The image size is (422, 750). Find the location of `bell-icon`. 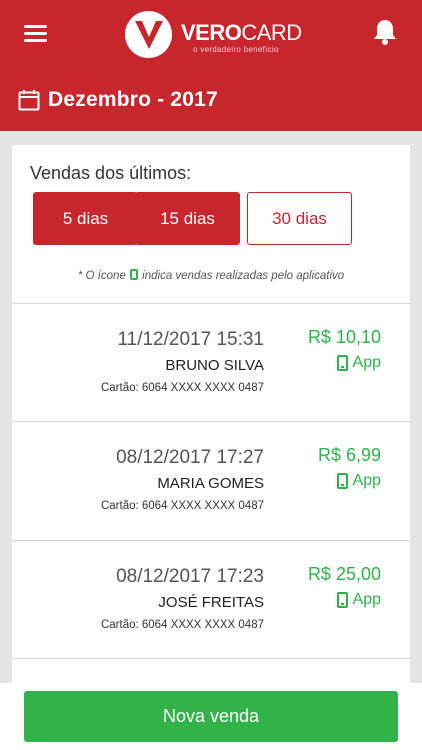

bell-icon is located at coordinates (385, 32).